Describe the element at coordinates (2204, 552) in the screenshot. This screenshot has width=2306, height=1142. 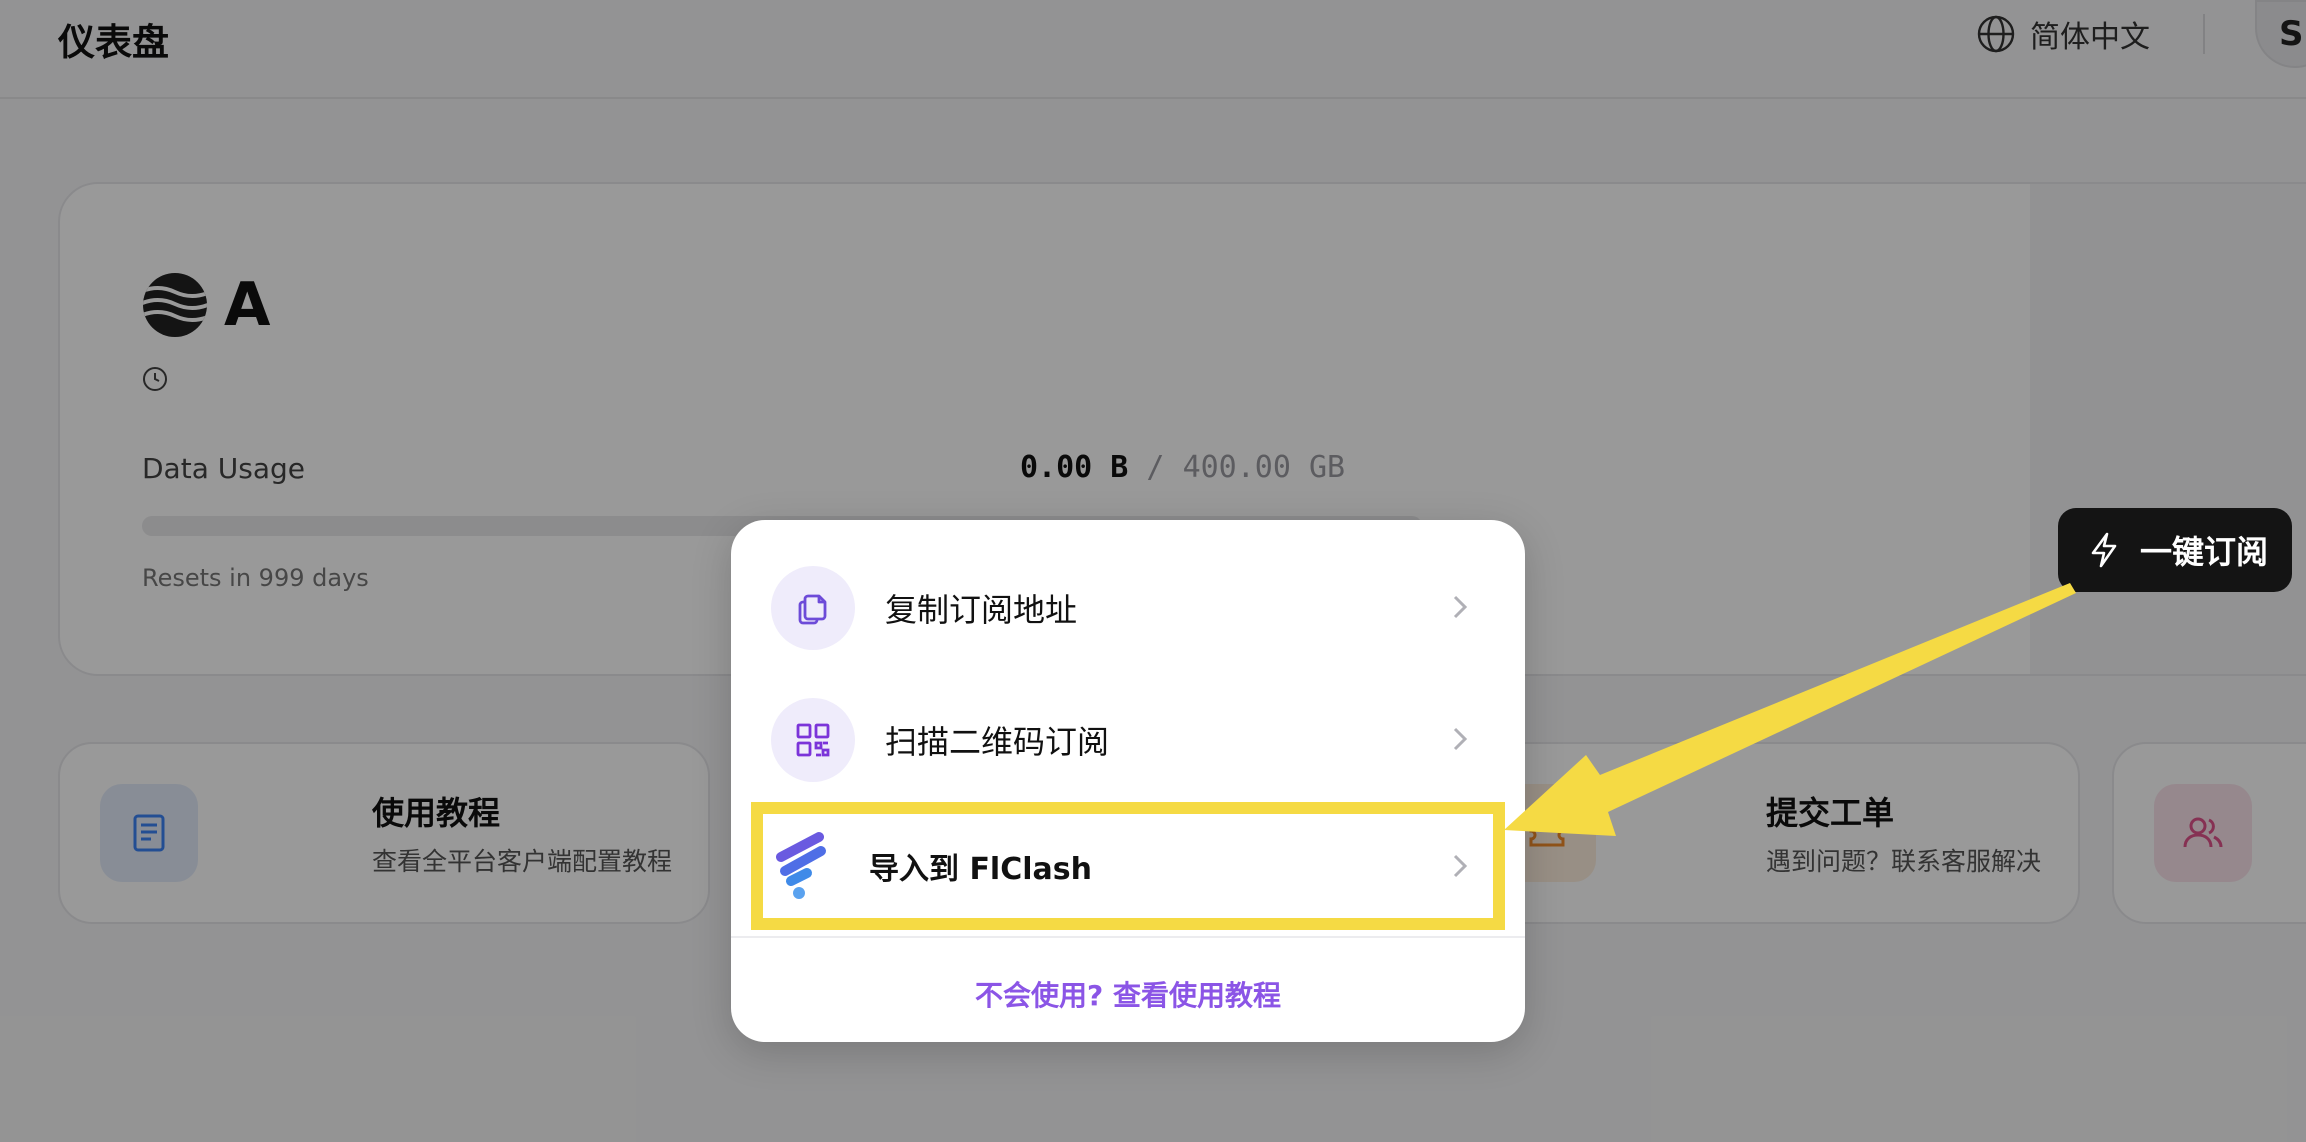
I see `quick-subscribe-label: 一键订阅` at that location.